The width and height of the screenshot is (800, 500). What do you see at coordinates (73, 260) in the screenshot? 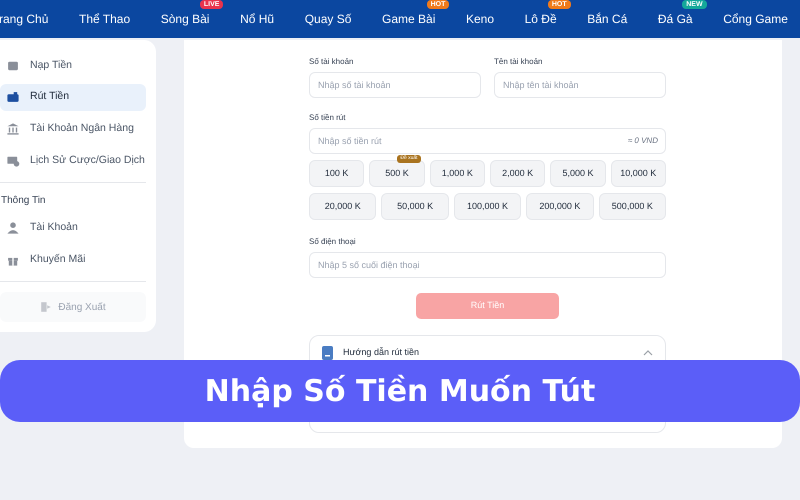
I see `sidebar-item: Khuyến Mãi` at bounding box center [73, 260].